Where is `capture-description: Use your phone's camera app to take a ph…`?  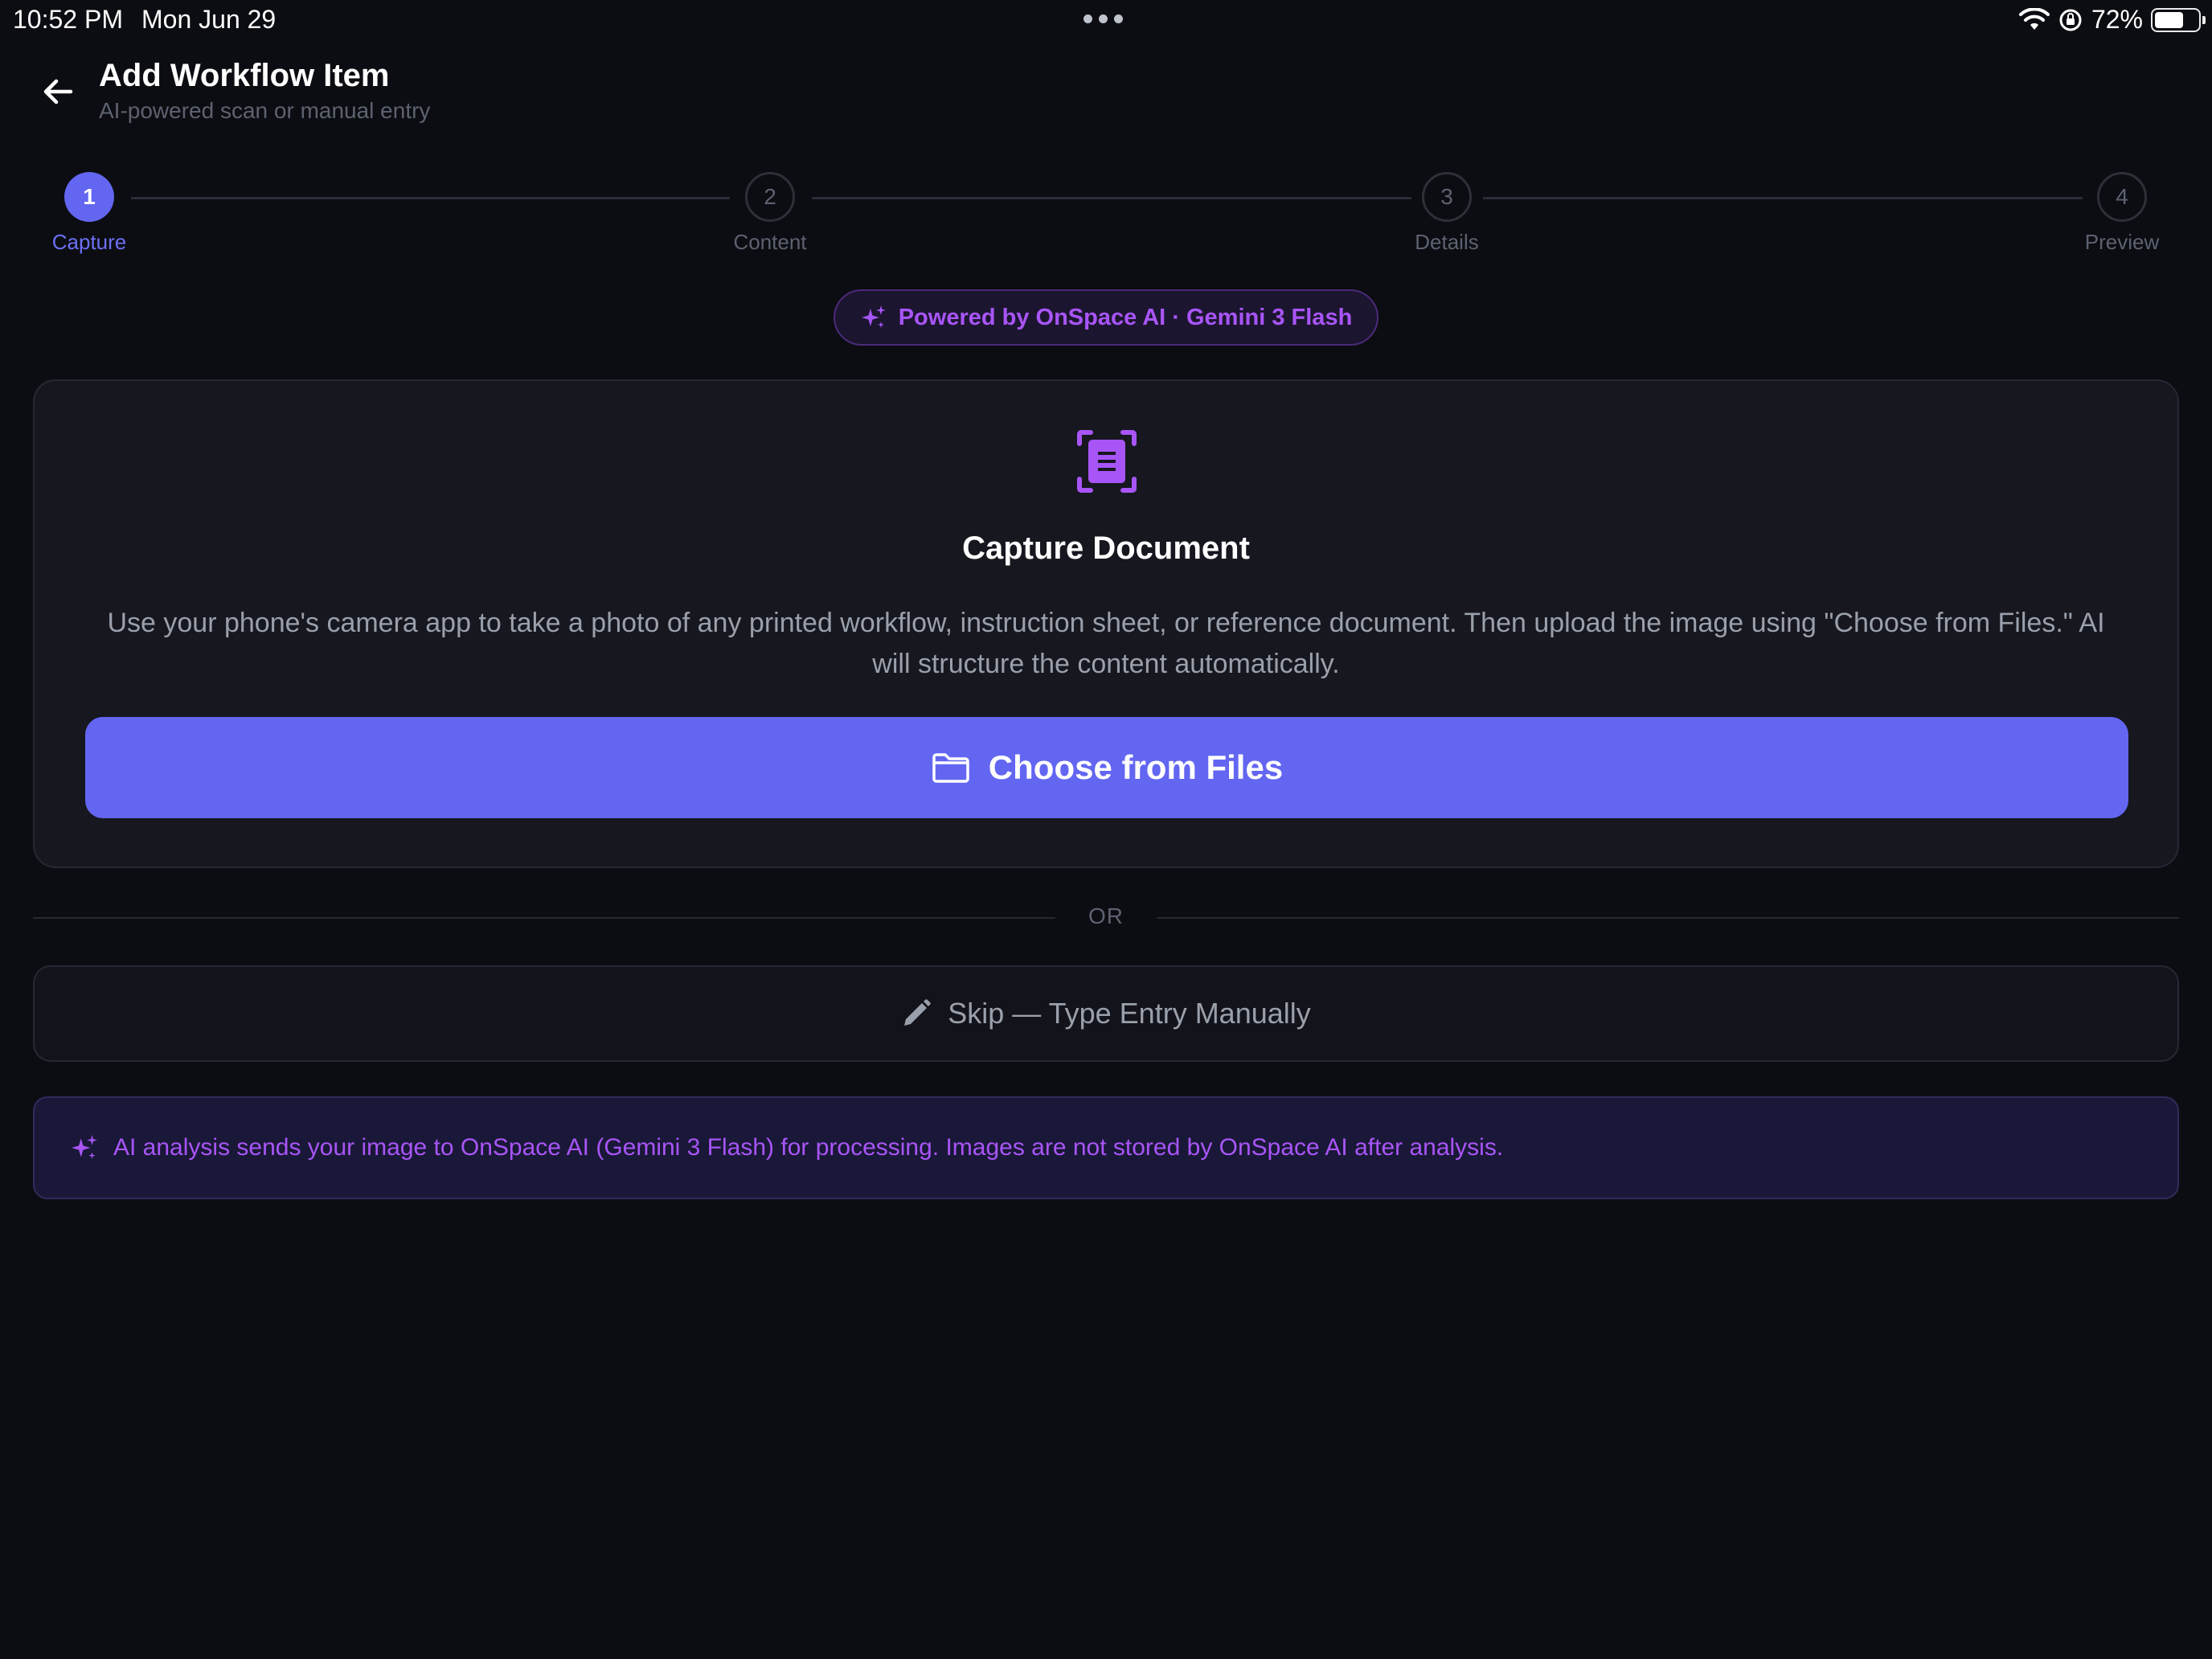 capture-description: Use your phone's camera app to take a ph… is located at coordinates (1106, 643).